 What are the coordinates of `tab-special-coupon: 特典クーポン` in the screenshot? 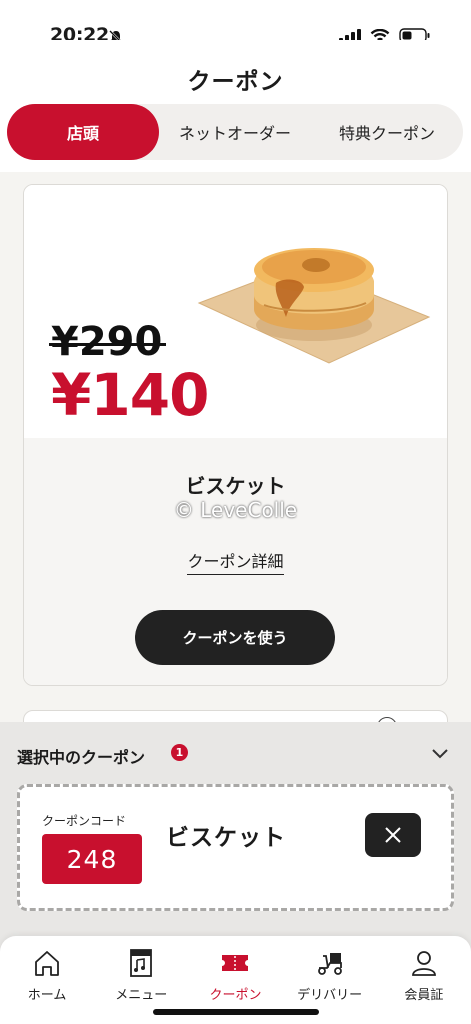 It's located at (387, 132).